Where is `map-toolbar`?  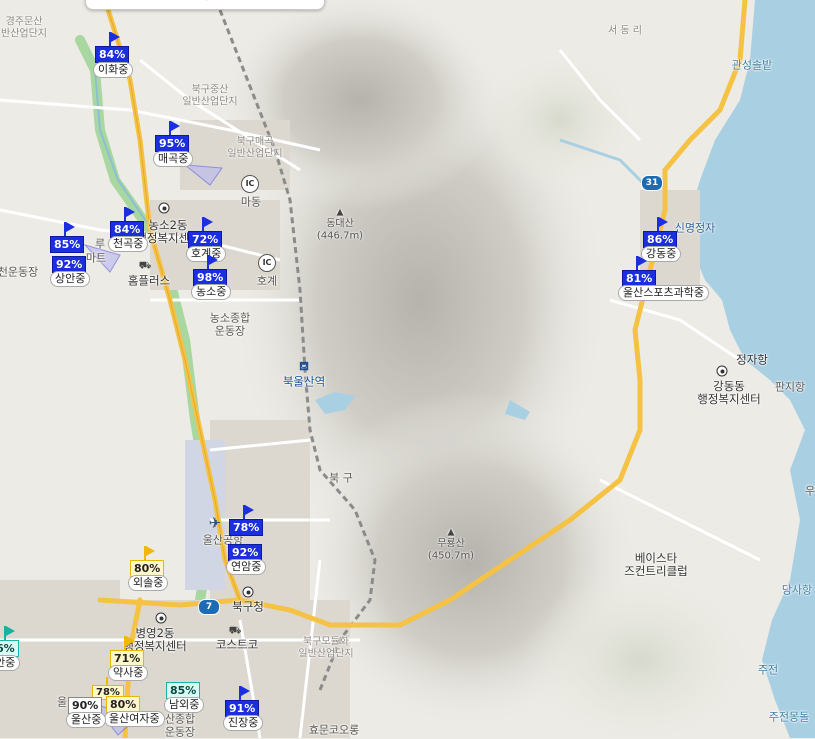
map-toolbar is located at coordinates (205, 5).